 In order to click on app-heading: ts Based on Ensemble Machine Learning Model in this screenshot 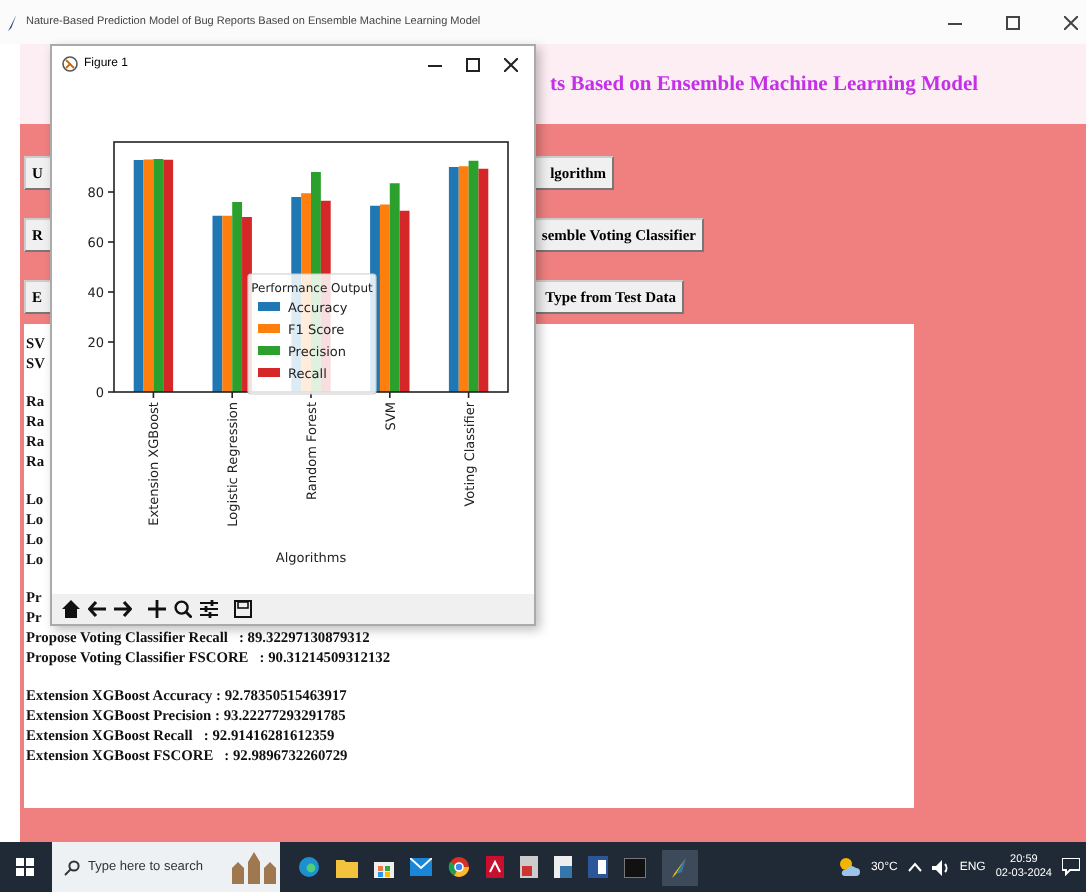, I will do `click(764, 84)`.